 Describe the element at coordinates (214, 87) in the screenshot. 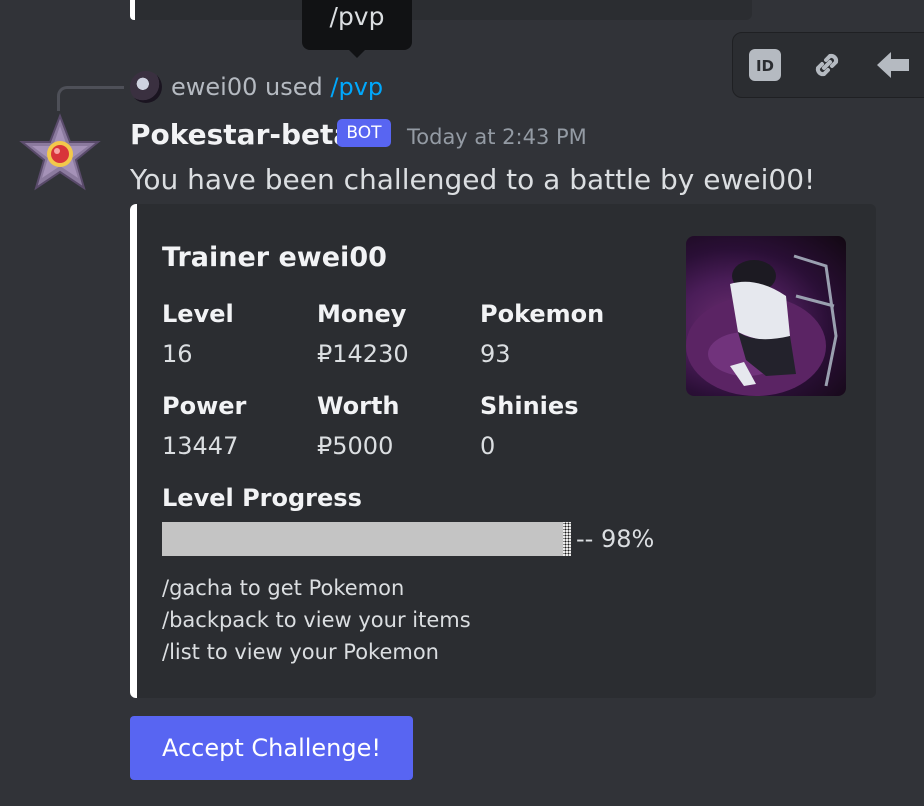

I see `reply-username: ewei00` at that location.